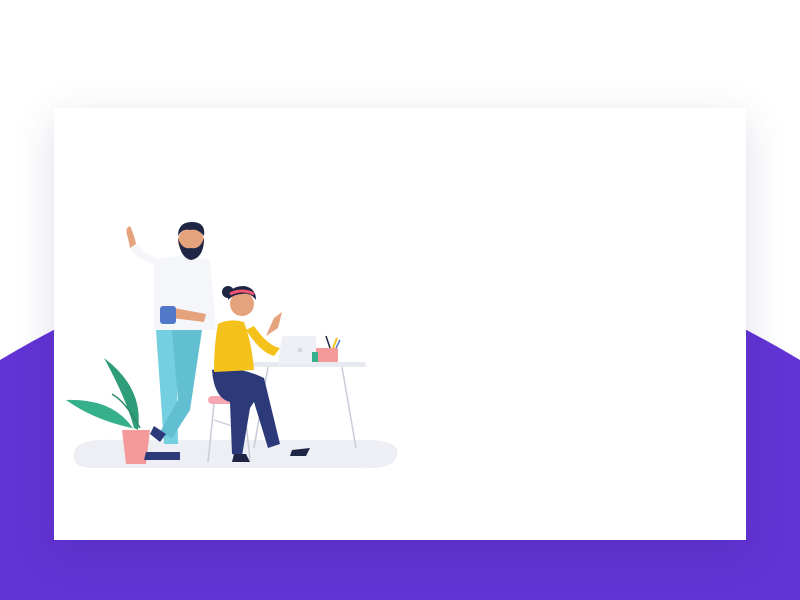 The height and width of the screenshot is (600, 800). Describe the element at coordinates (326, 348) in the screenshot. I see `pencil-cup-icon` at that location.